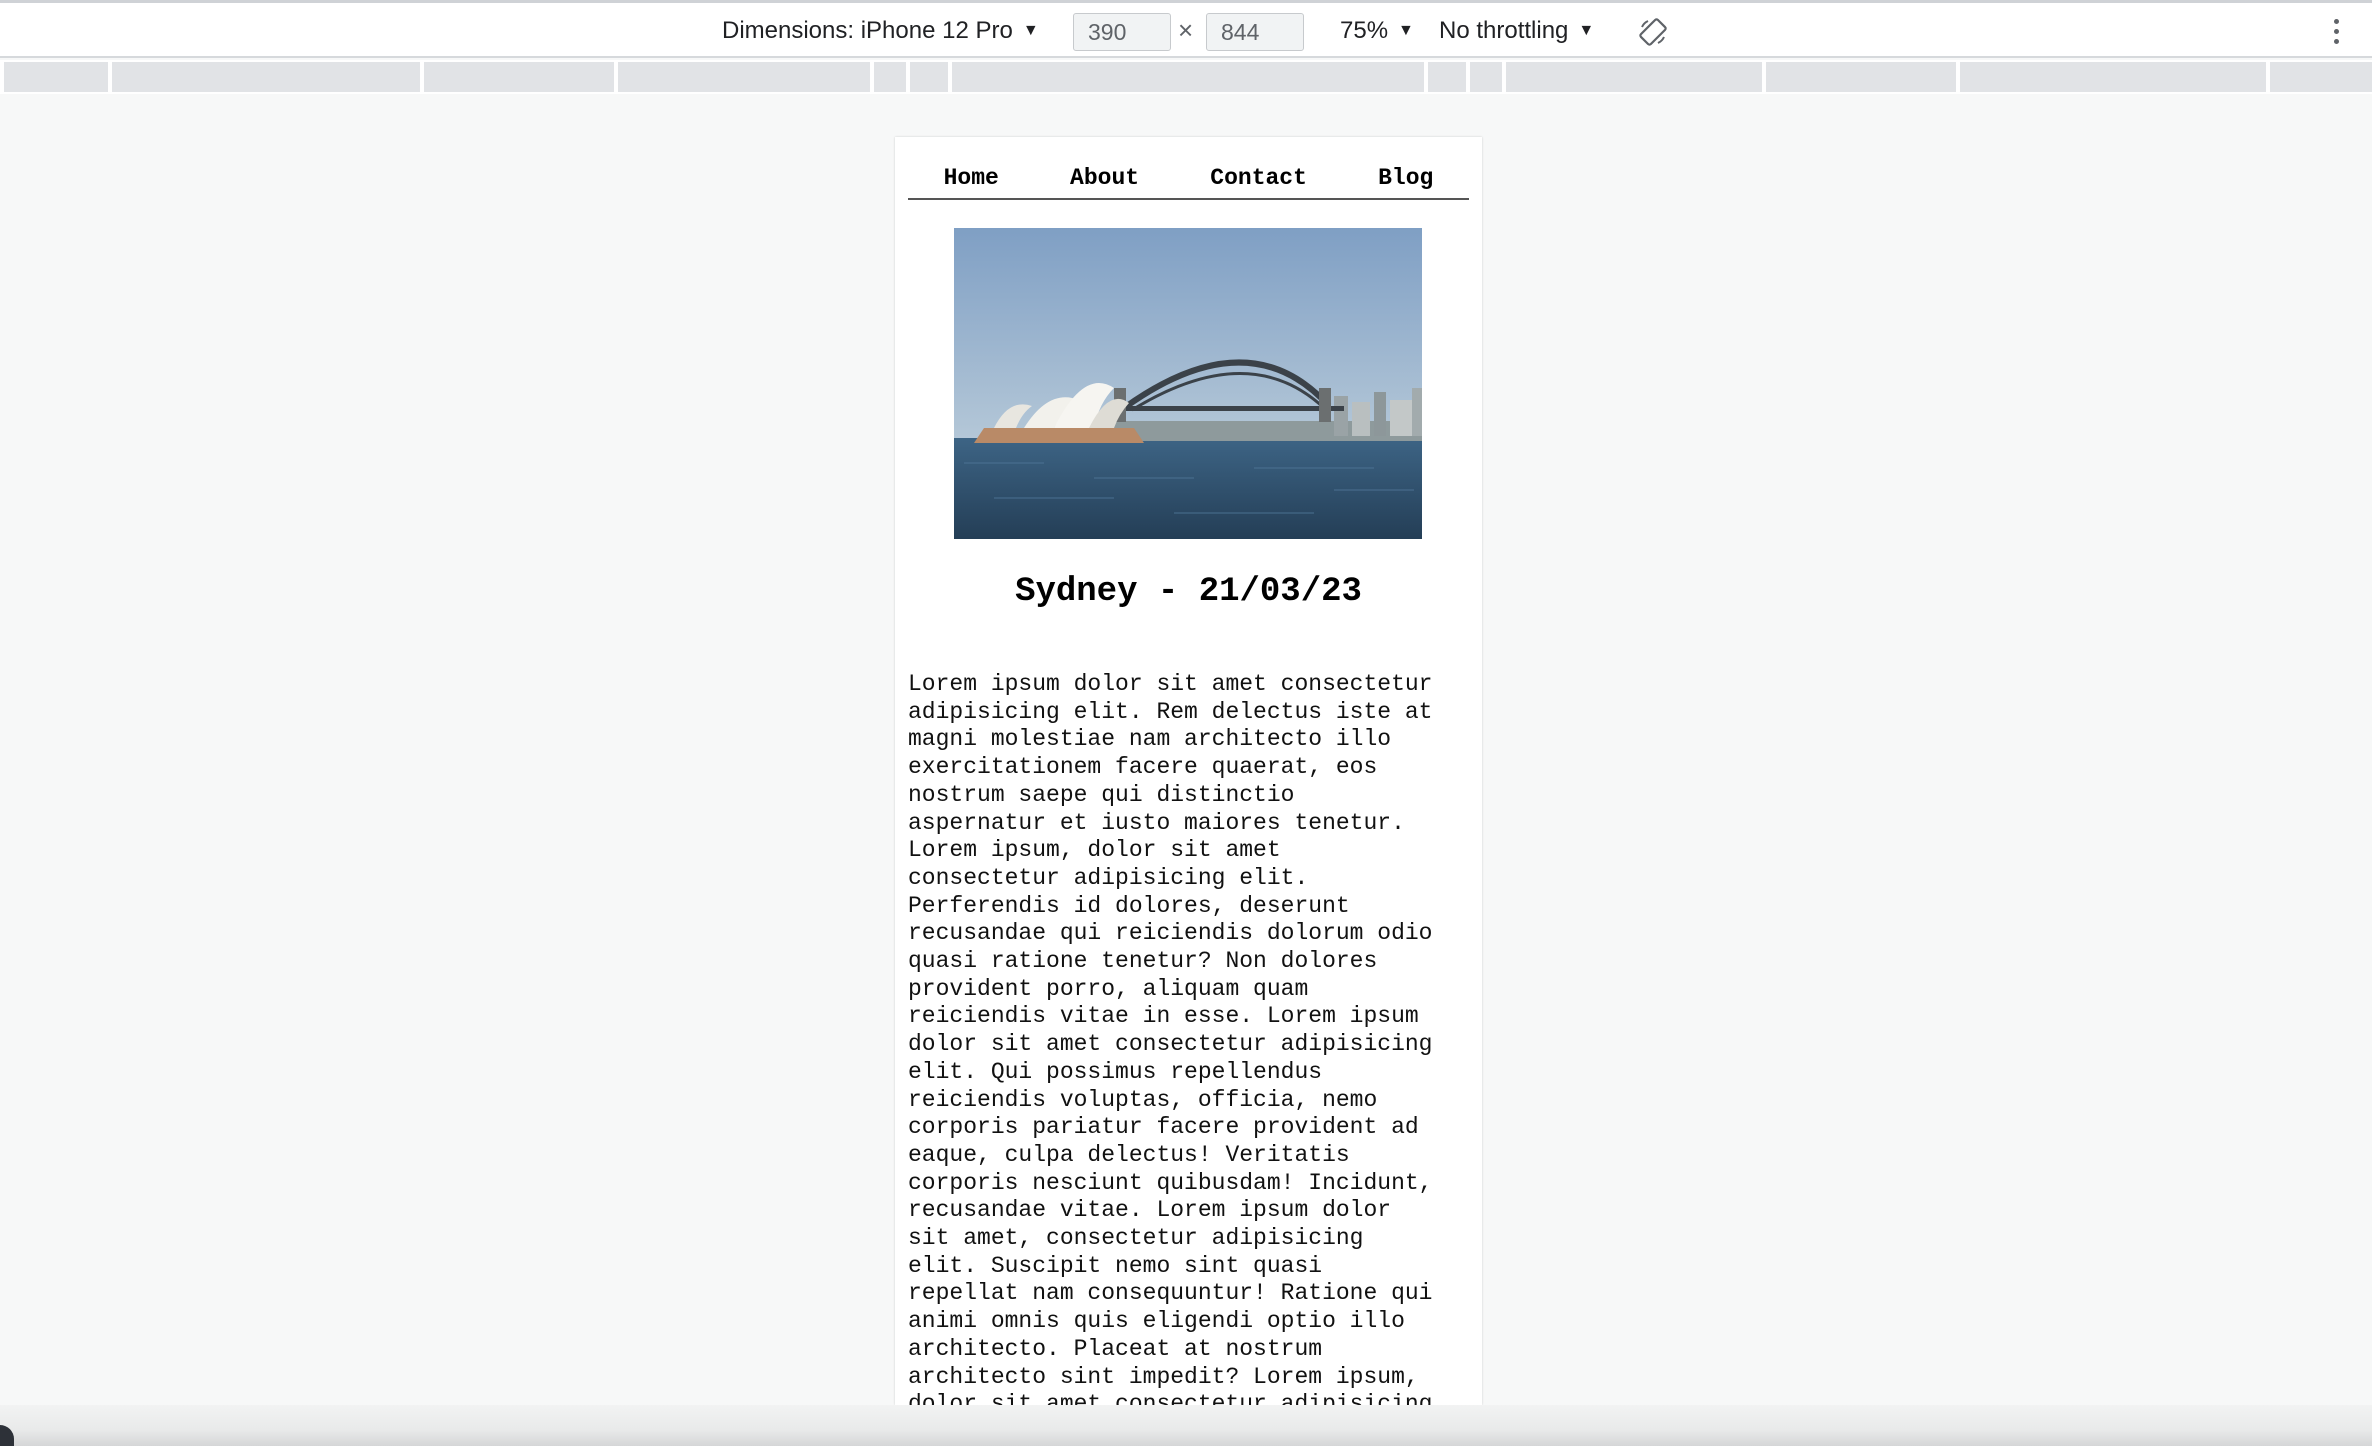 This screenshot has height=1446, width=2372. What do you see at coordinates (1188, 592) in the screenshot?
I see `post-title: Sydney - 21/03/23` at bounding box center [1188, 592].